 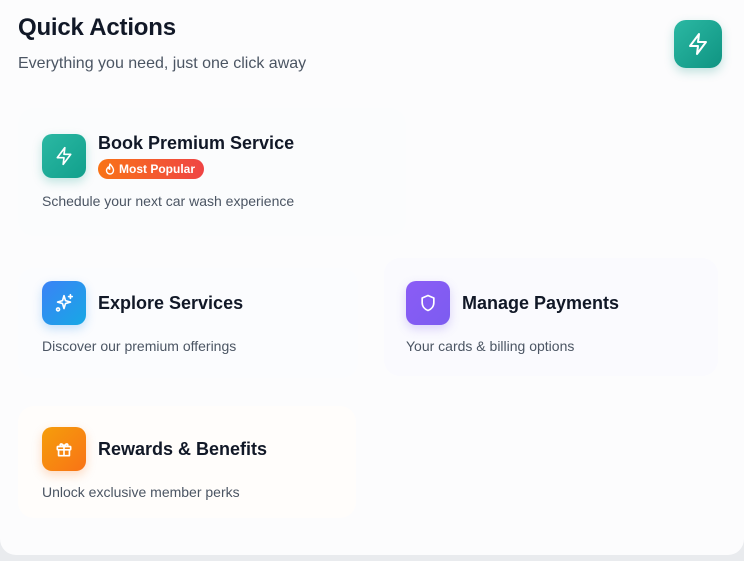 What do you see at coordinates (196, 143) in the screenshot?
I see `card-title: Book Premium Service` at bounding box center [196, 143].